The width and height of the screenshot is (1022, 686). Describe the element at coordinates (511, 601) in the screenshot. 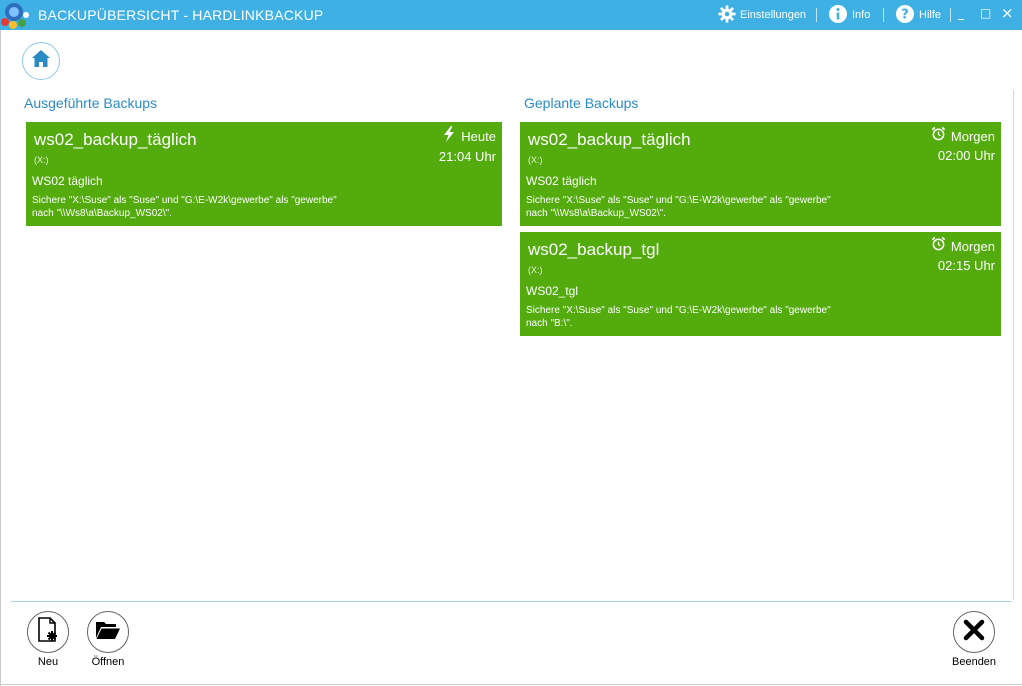

I see `toolbar-separator` at that location.